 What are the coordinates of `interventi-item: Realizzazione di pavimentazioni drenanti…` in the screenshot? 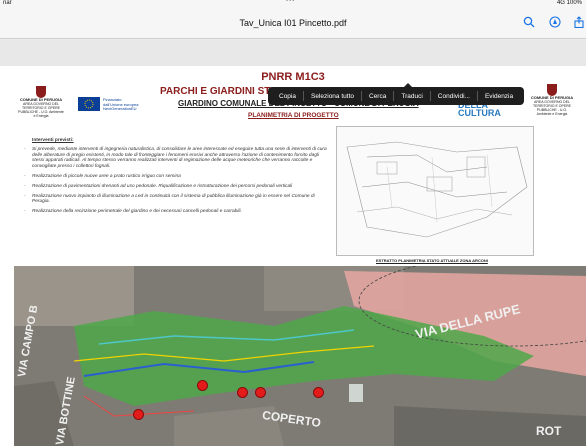 It's located at (178, 187).